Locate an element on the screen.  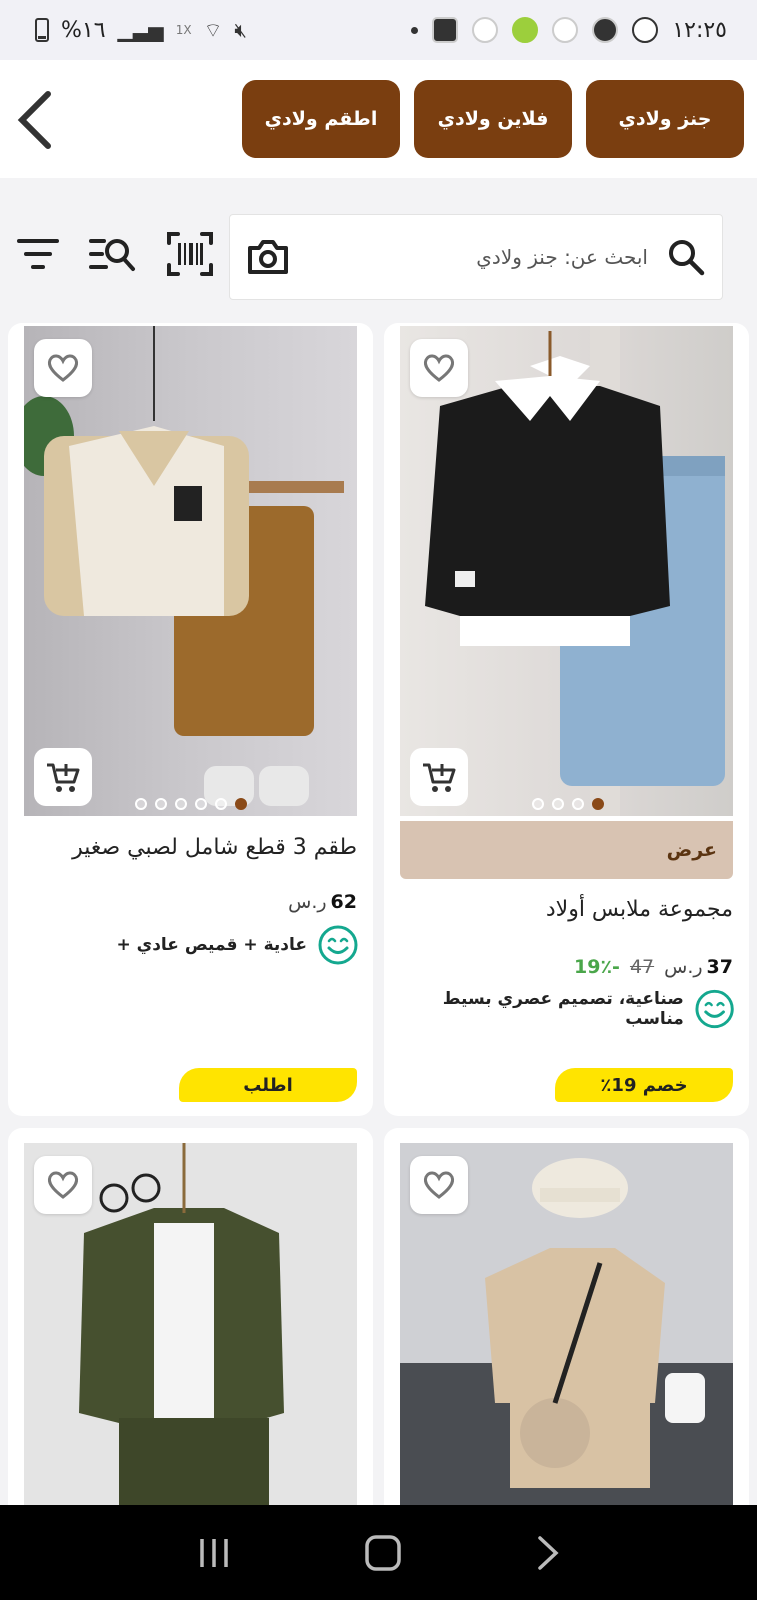
search-input: ابحث عن: جنز ولادي is located at coordinates (476, 257).